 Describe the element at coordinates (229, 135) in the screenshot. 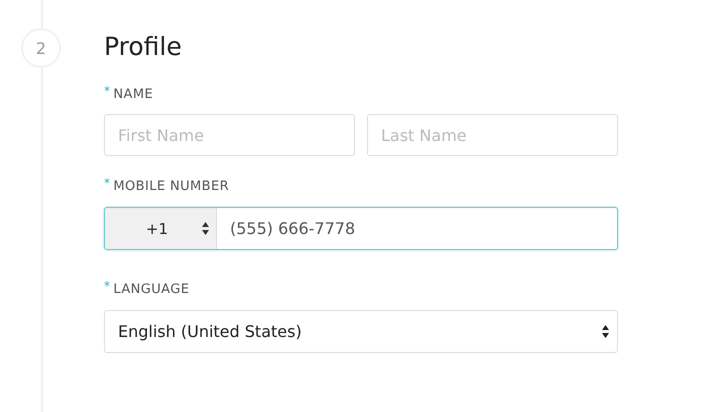

I see `text-field: First Name` at that location.